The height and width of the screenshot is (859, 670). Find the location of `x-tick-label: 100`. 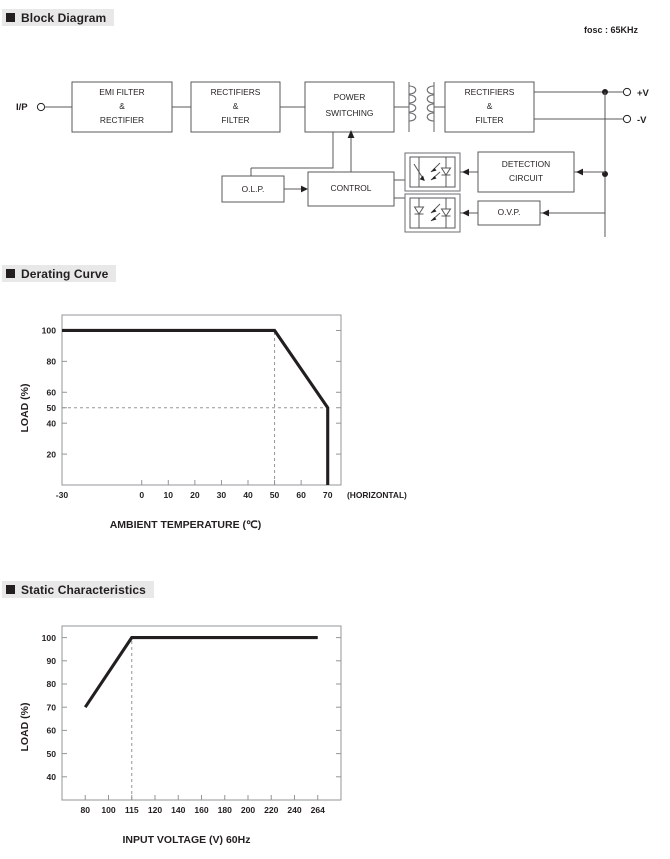

x-tick-label: 100 is located at coordinates (108, 810).